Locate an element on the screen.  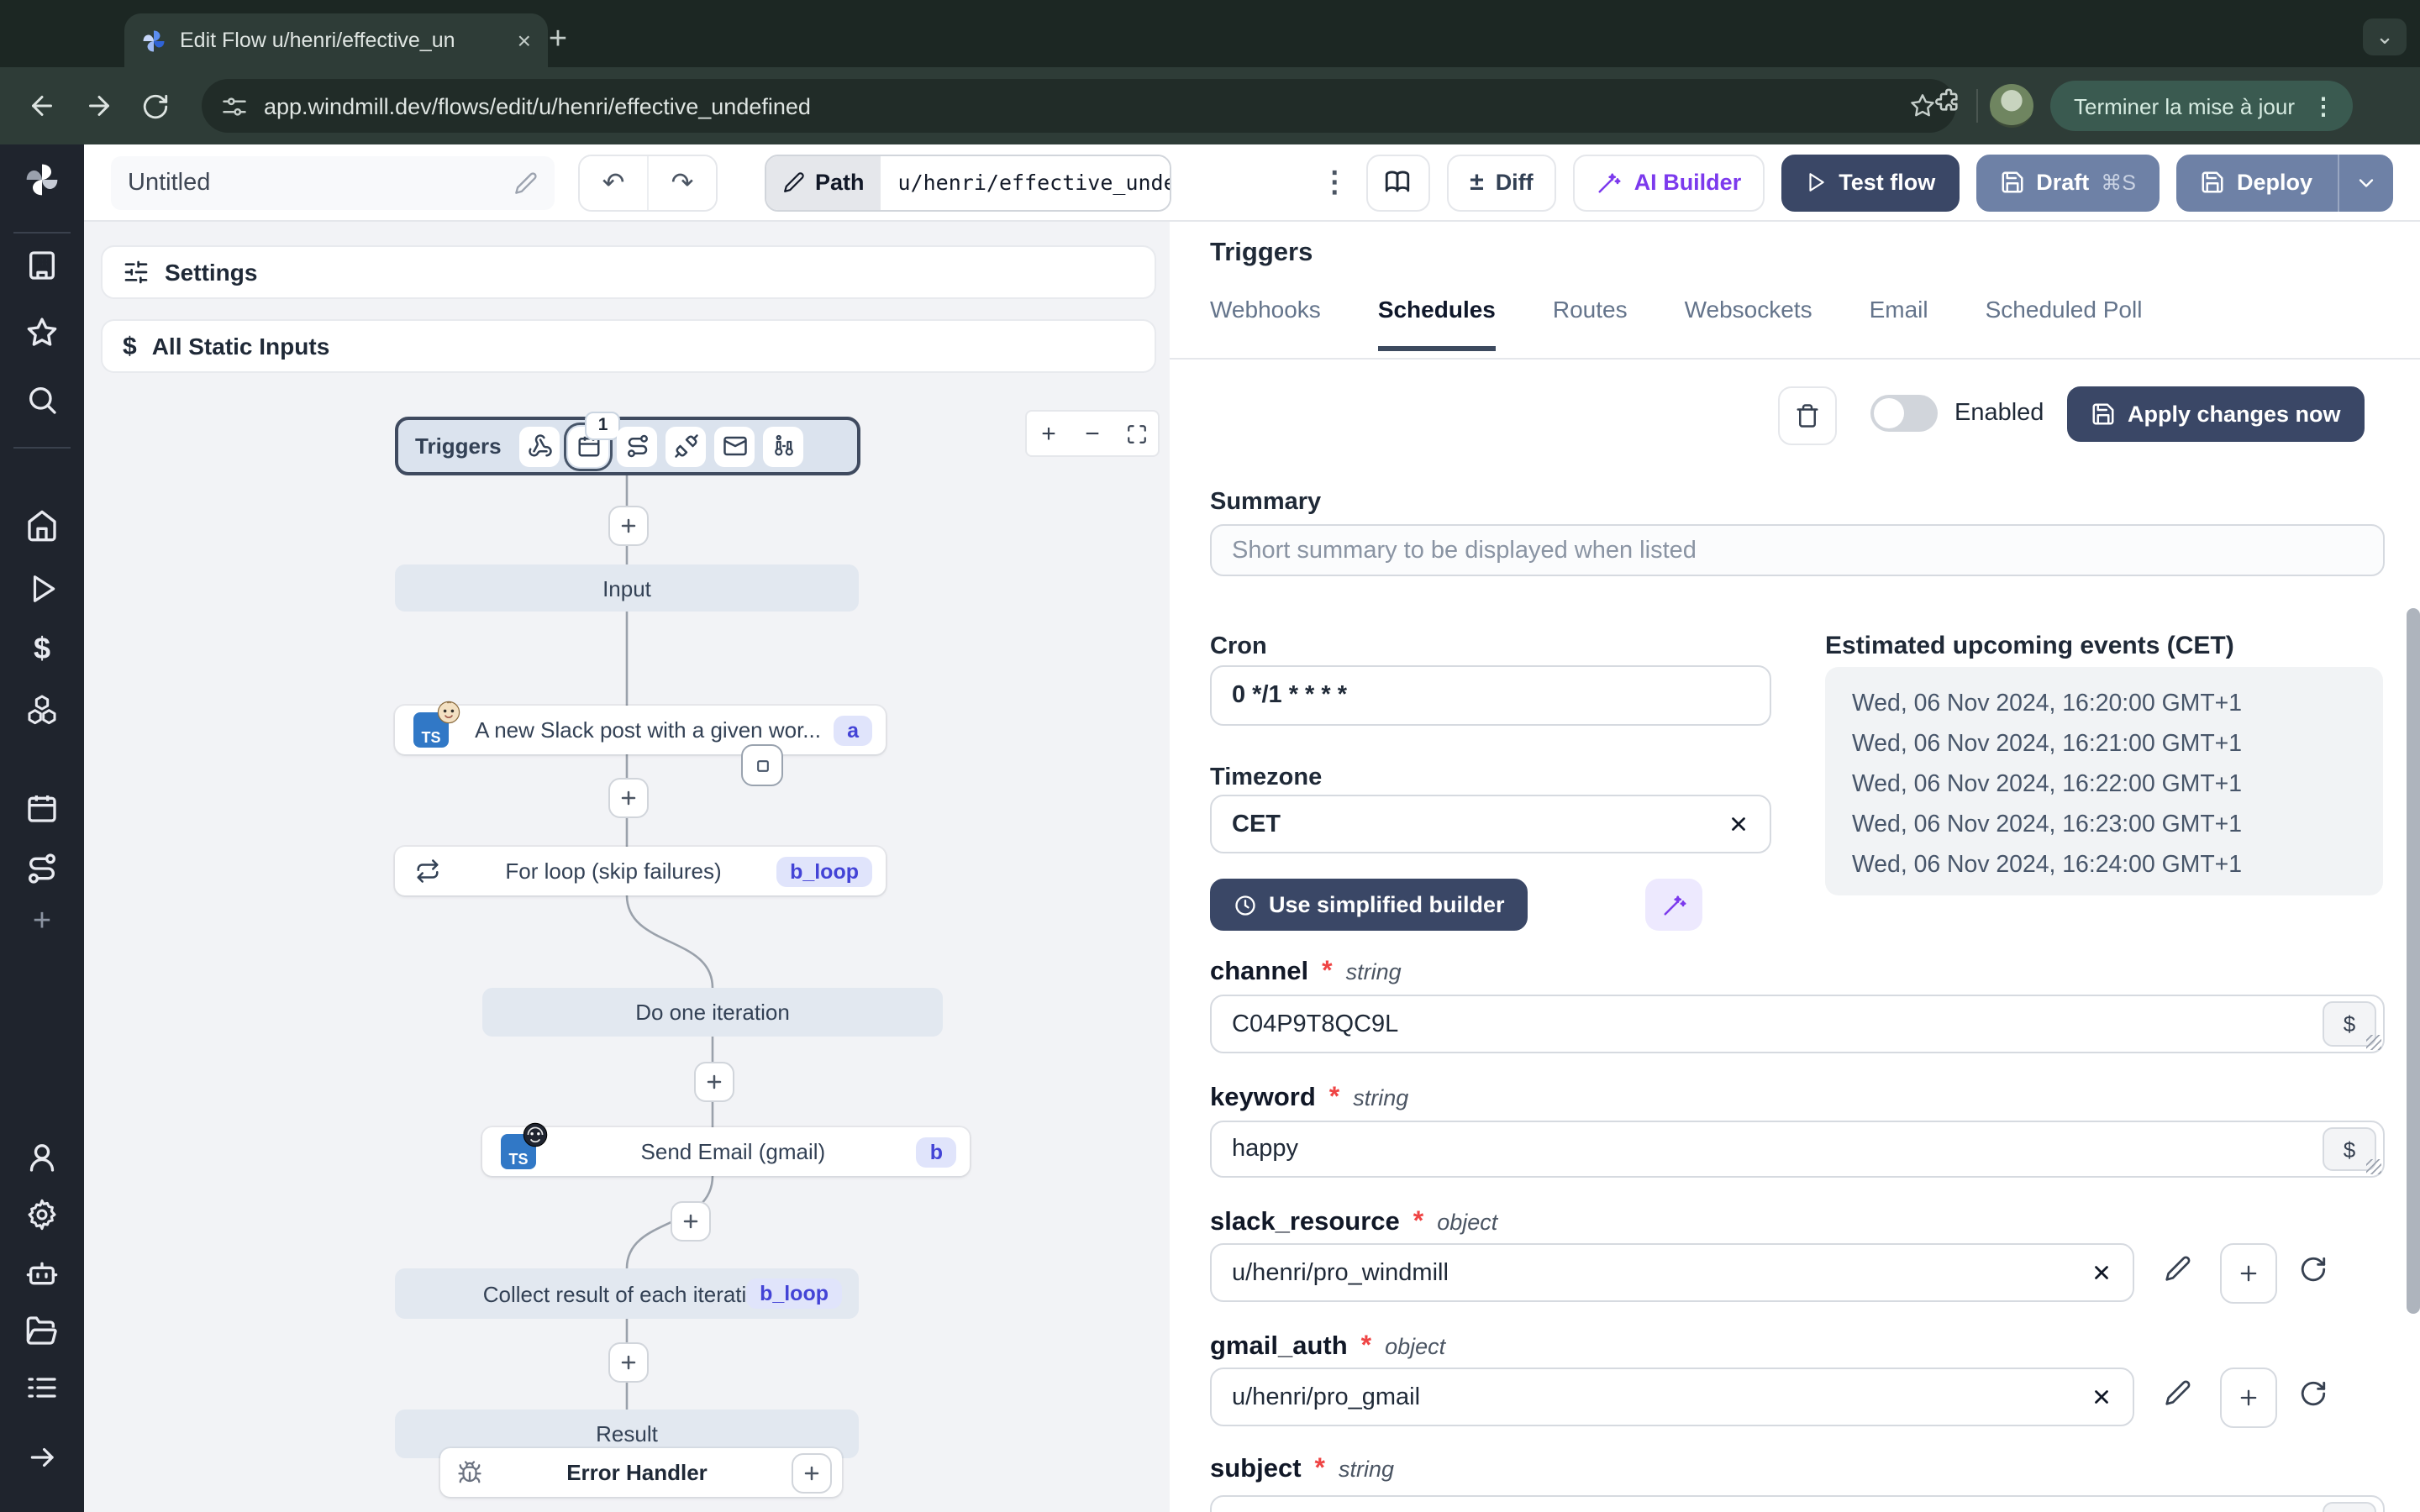
forward-icon is located at coordinates (99, 106).